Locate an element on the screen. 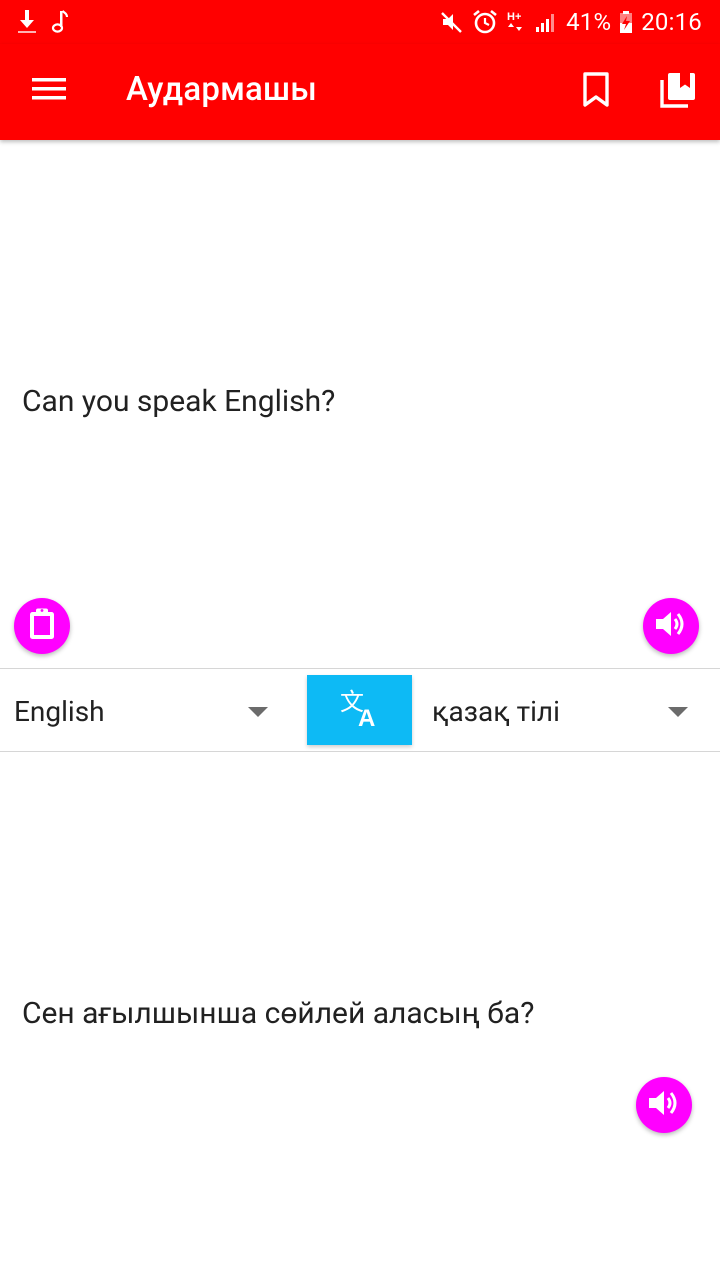 The image size is (720, 1280). svg-text: A is located at coordinates (366, 716).